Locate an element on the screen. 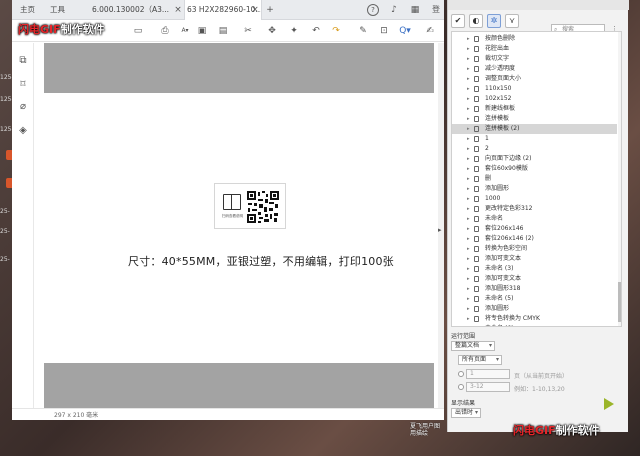 The image size is (640, 456). list-item: ▸ 2 is located at coordinates (534, 149).